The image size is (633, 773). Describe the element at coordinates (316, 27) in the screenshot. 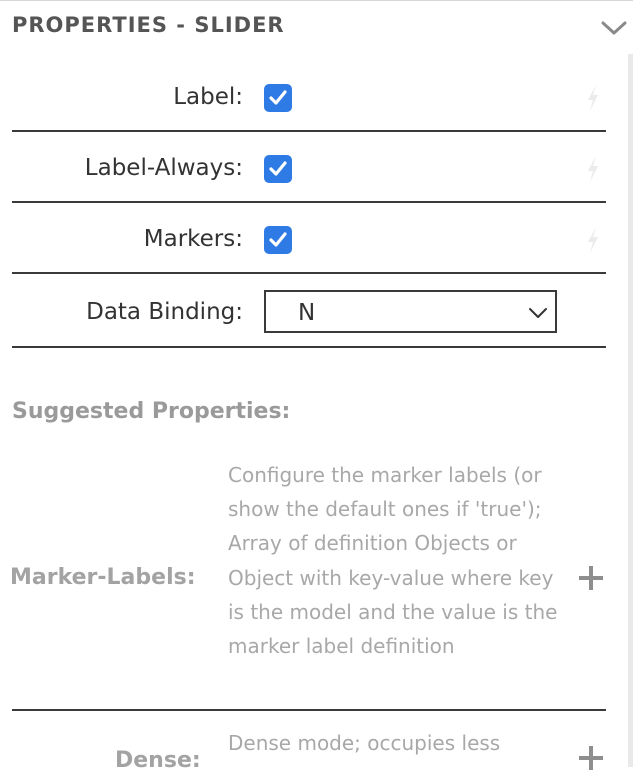

I see `panel-header: PROPERTIES - SLIDER` at that location.